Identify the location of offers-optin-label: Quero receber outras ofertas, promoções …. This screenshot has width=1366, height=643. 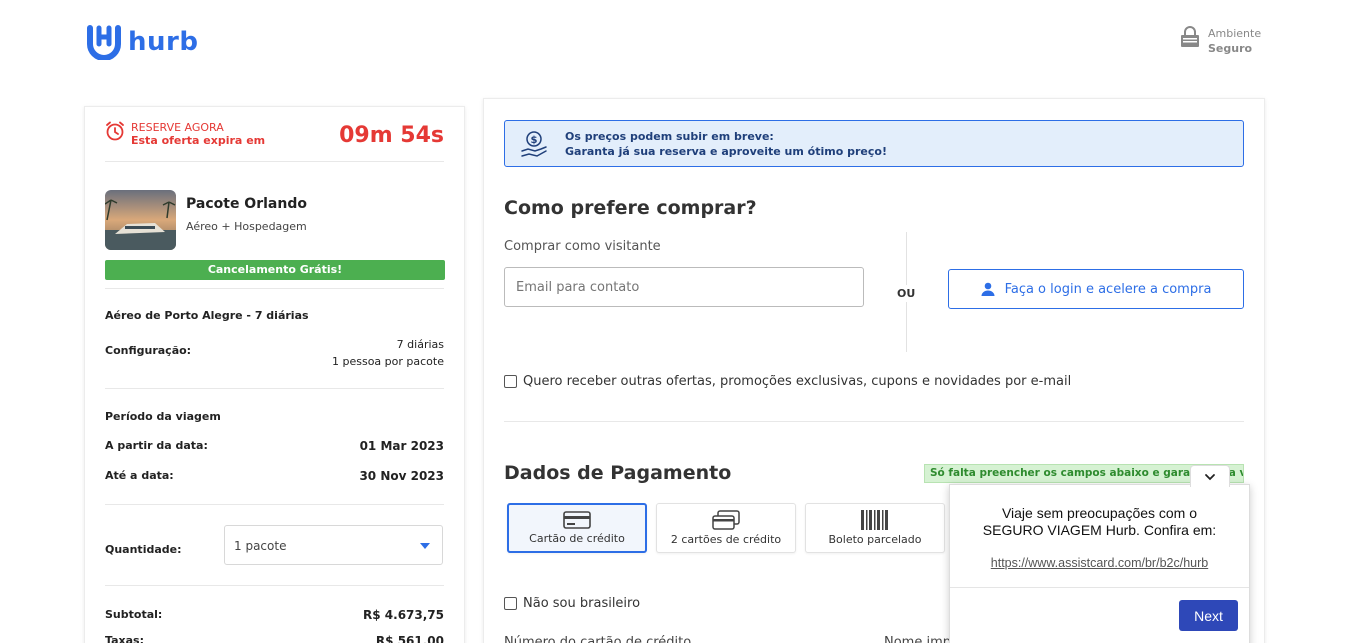
(797, 381).